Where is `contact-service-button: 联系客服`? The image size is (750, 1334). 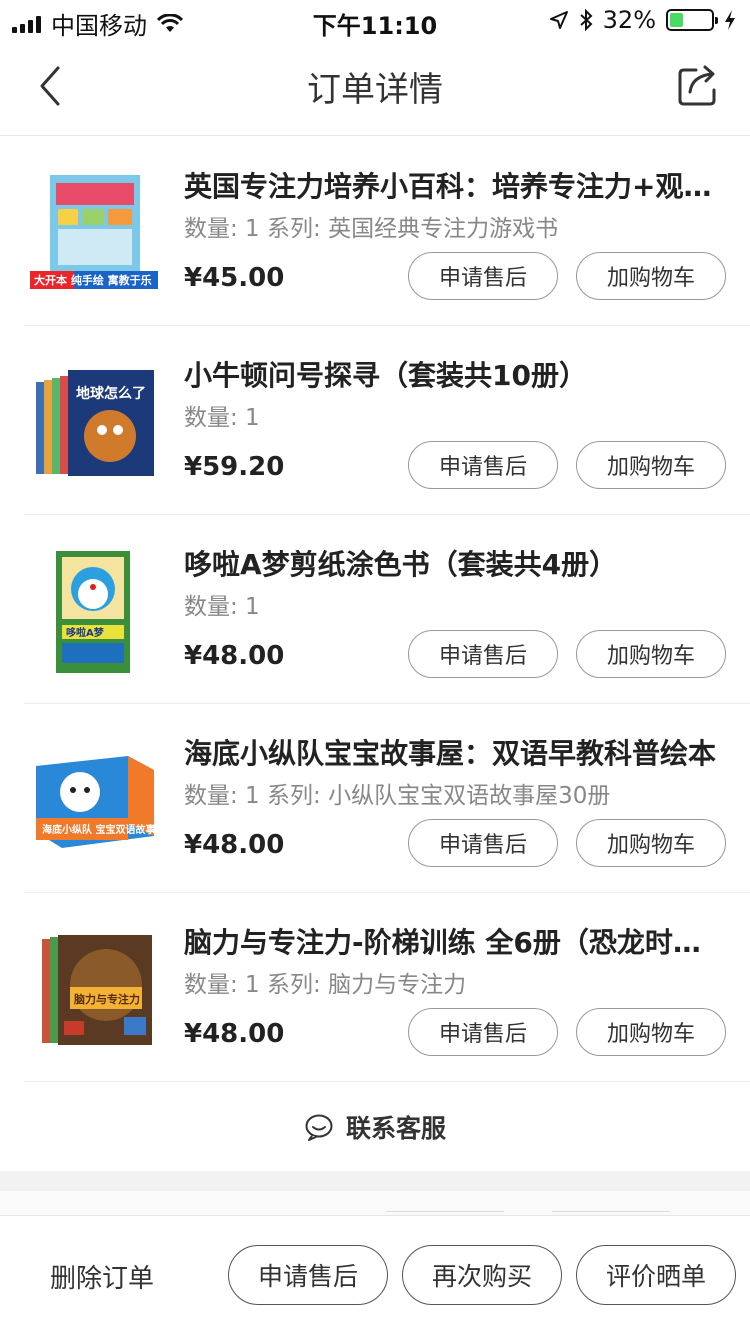 contact-service-button: 联系客服 is located at coordinates (375, 1127).